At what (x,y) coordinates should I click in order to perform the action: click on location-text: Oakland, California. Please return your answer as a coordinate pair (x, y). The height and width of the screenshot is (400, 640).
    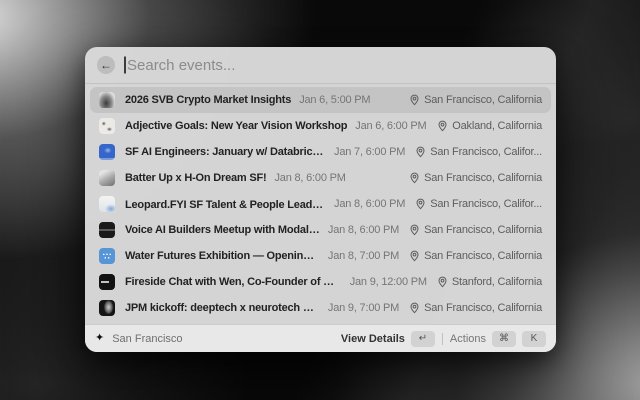
    Looking at the image, I should click on (497, 126).